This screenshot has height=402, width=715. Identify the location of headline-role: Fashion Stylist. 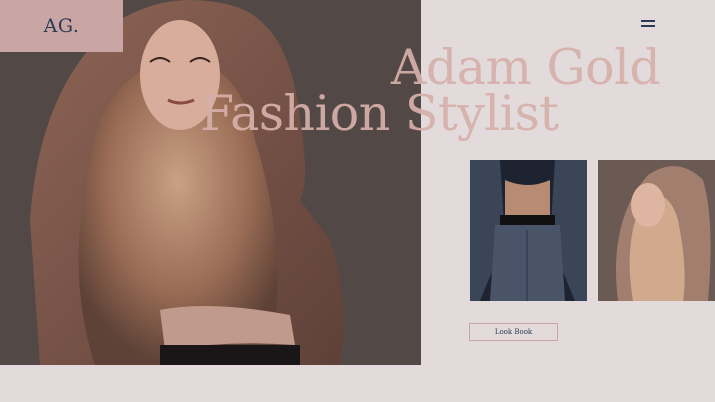
(379, 113).